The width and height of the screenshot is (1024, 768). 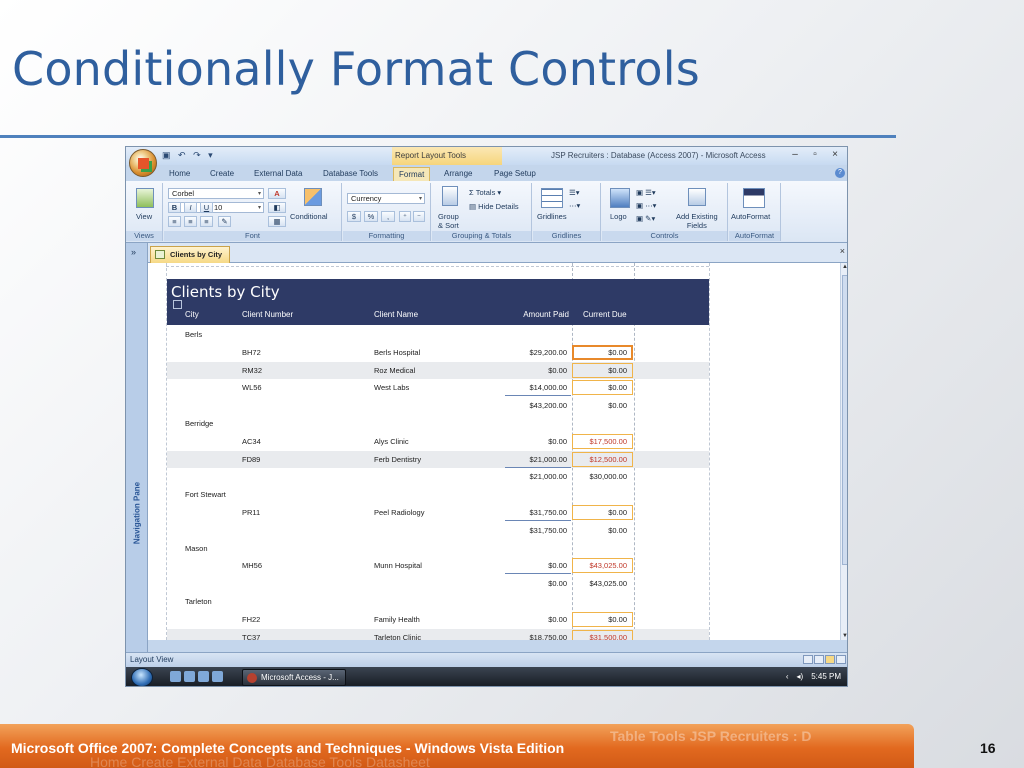 What do you see at coordinates (396, 314) in the screenshot?
I see `column-header-client-name: Client Name` at bounding box center [396, 314].